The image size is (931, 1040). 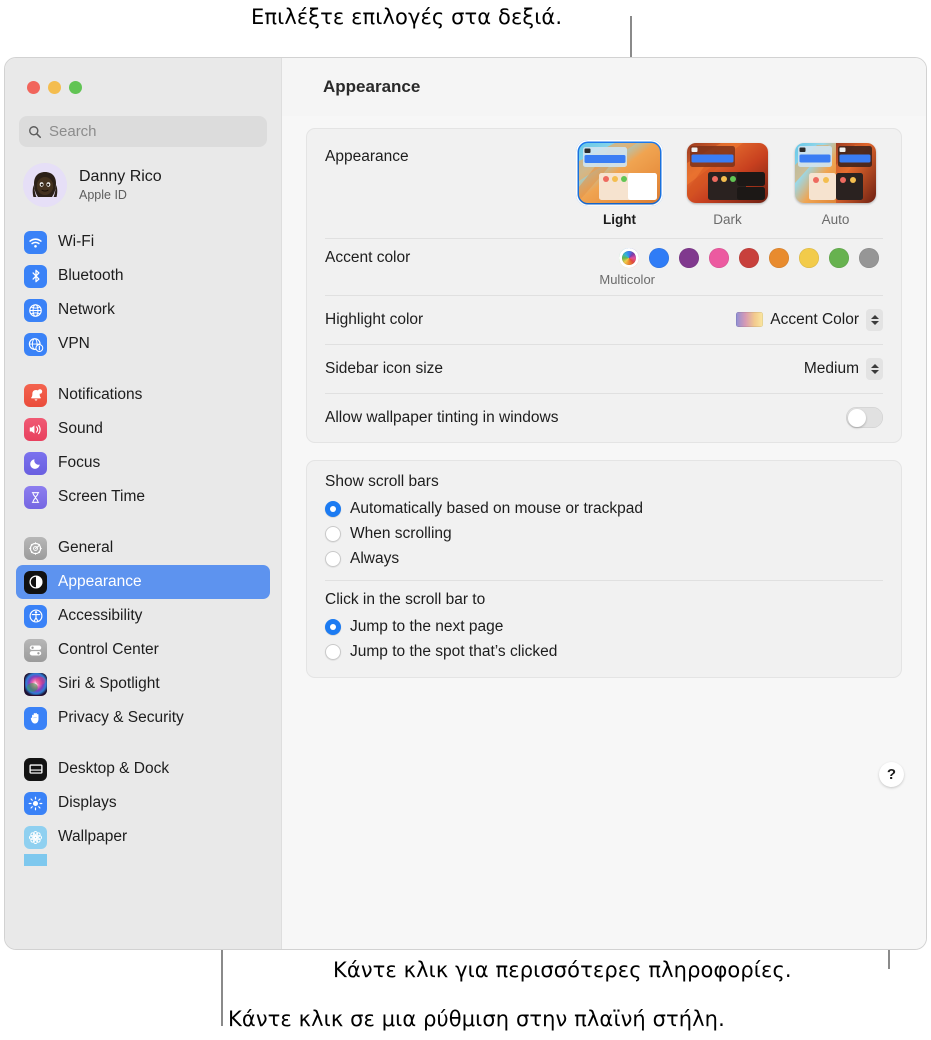 What do you see at coordinates (143, 803) in the screenshot?
I see `sidebar-item-displays: Displays` at bounding box center [143, 803].